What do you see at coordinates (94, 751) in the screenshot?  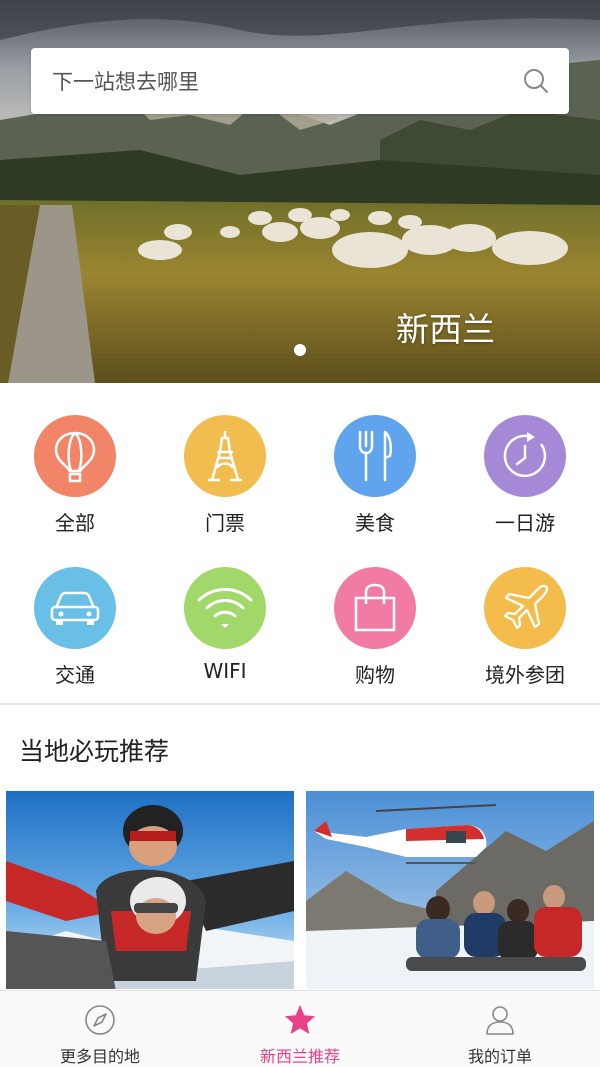 I see `recommend-section-title: 当地必玩推荐` at bounding box center [94, 751].